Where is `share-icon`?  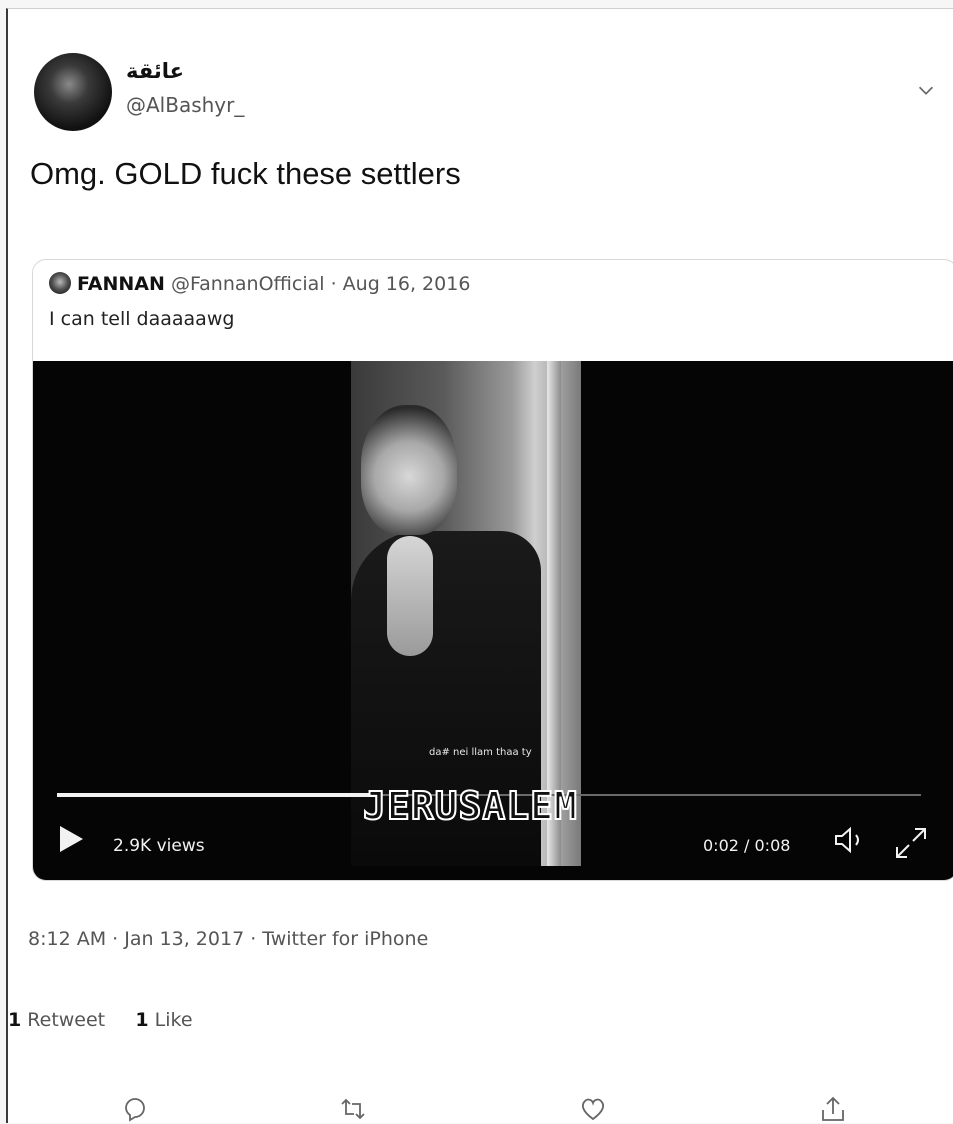
share-icon is located at coordinates (833, 1109).